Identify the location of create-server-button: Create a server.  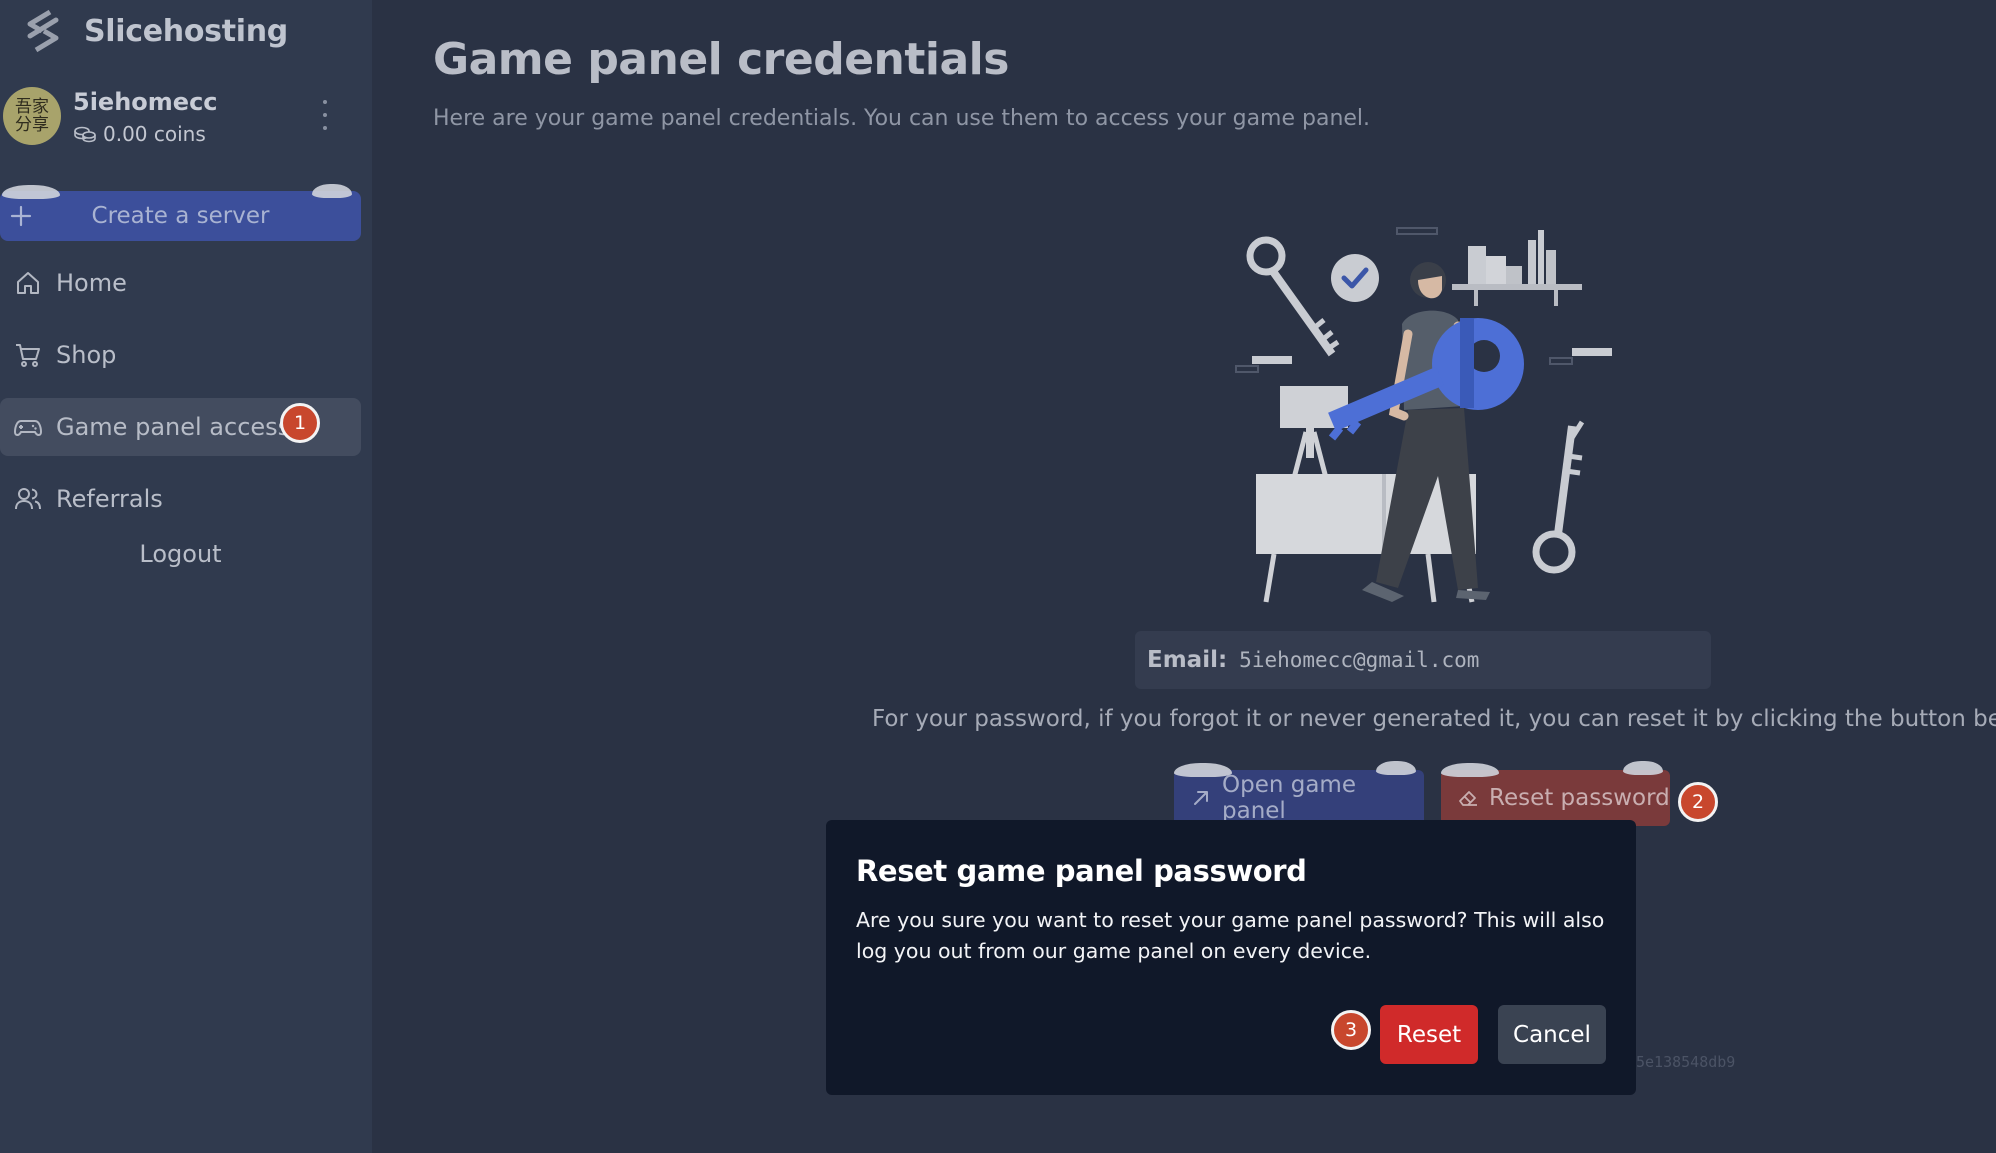
(180, 212).